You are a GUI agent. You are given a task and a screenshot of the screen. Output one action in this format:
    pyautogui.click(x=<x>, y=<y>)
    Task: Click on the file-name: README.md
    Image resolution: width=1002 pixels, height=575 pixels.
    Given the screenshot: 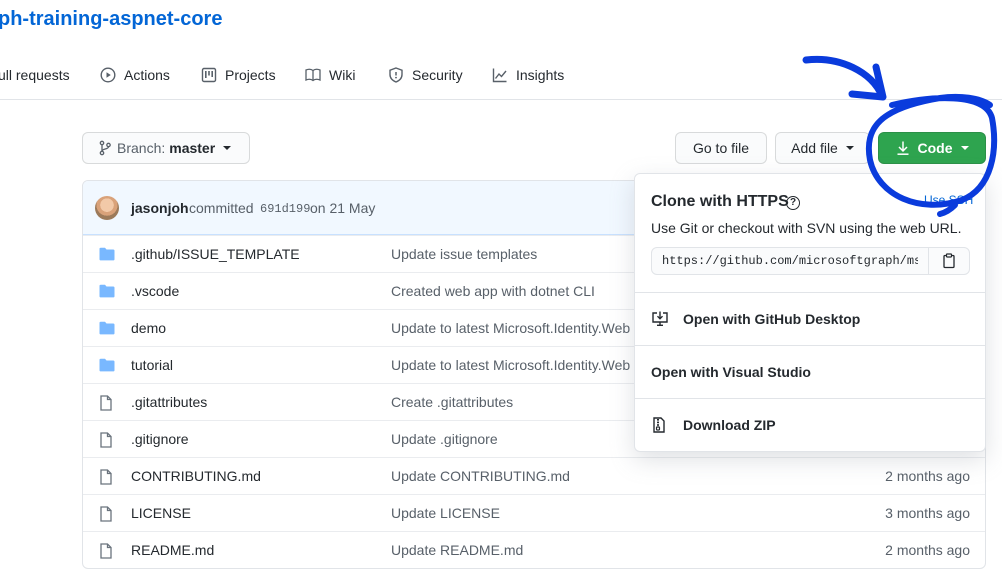 What is the action you would take?
    pyautogui.click(x=172, y=550)
    